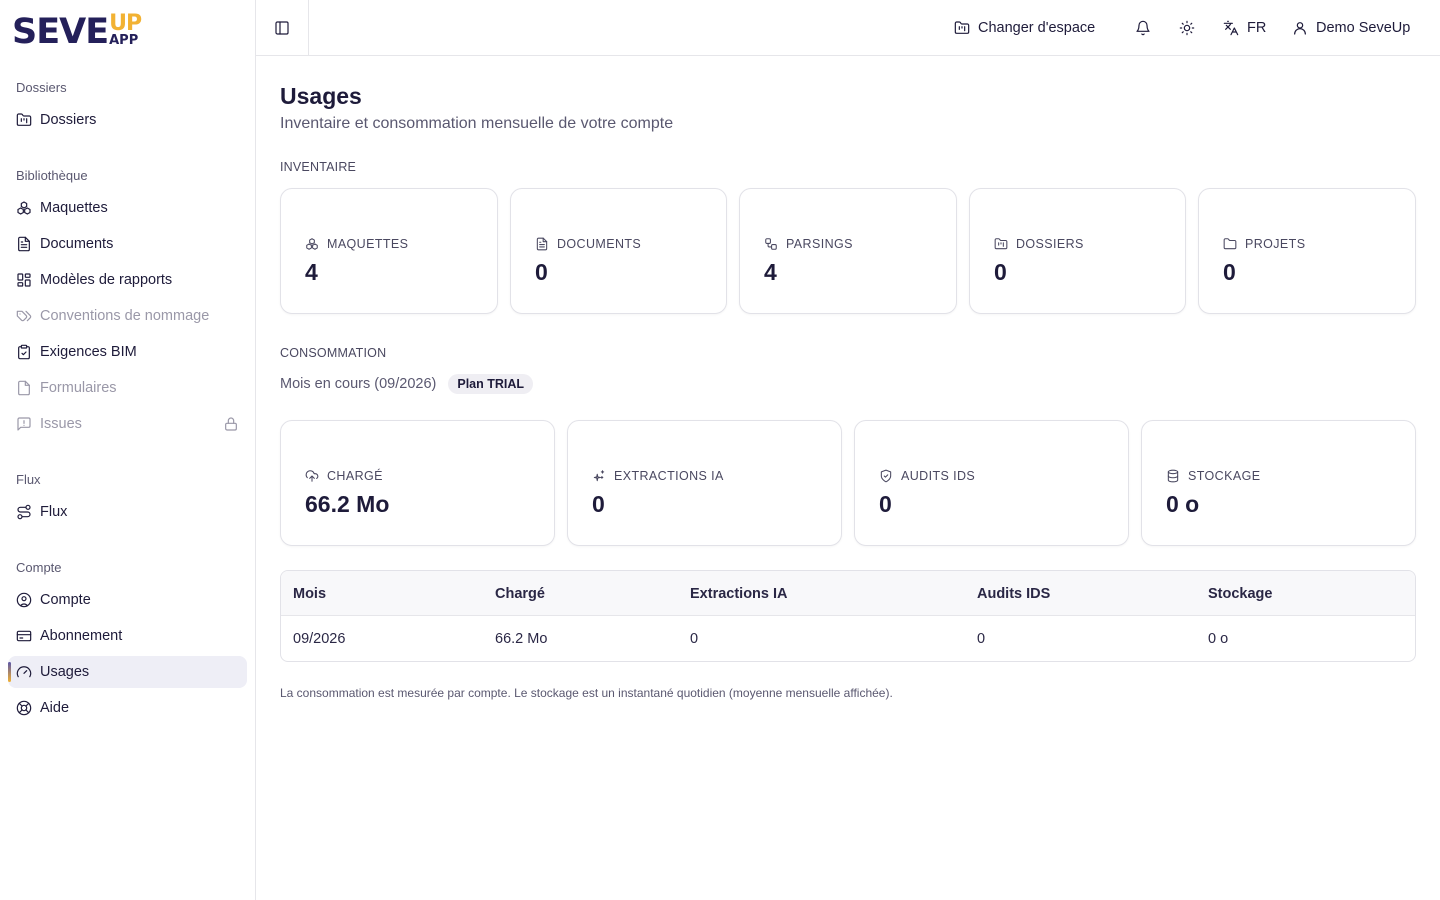 Image resolution: width=1440 pixels, height=900 pixels. I want to click on card-label: DOCUMENTS, so click(599, 244).